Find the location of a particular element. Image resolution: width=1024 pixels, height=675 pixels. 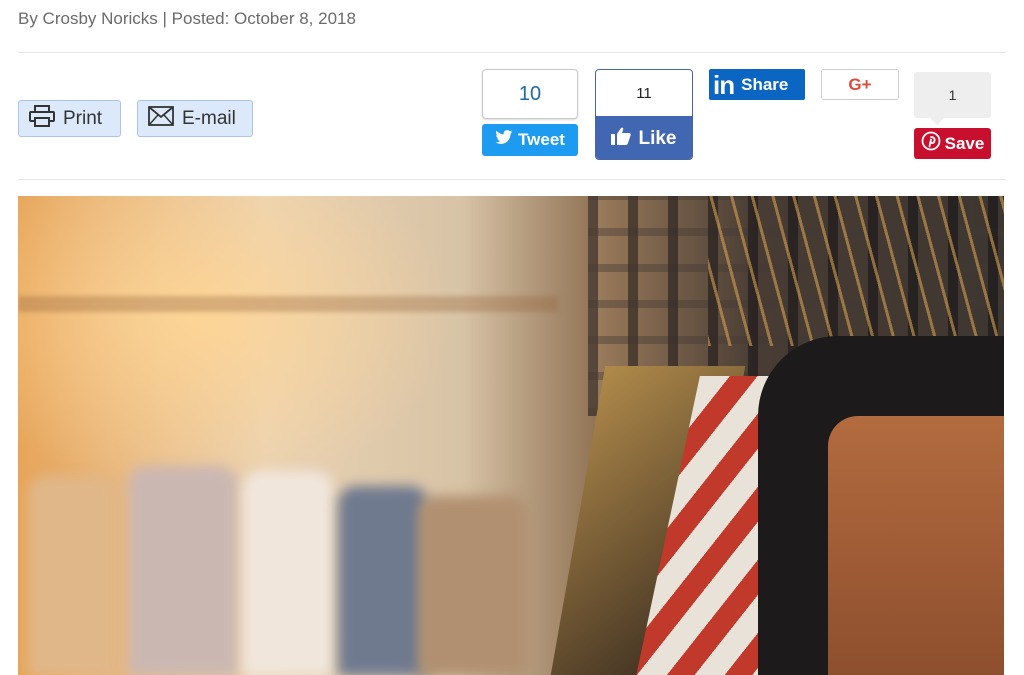

envelope-icon is located at coordinates (165, 118).